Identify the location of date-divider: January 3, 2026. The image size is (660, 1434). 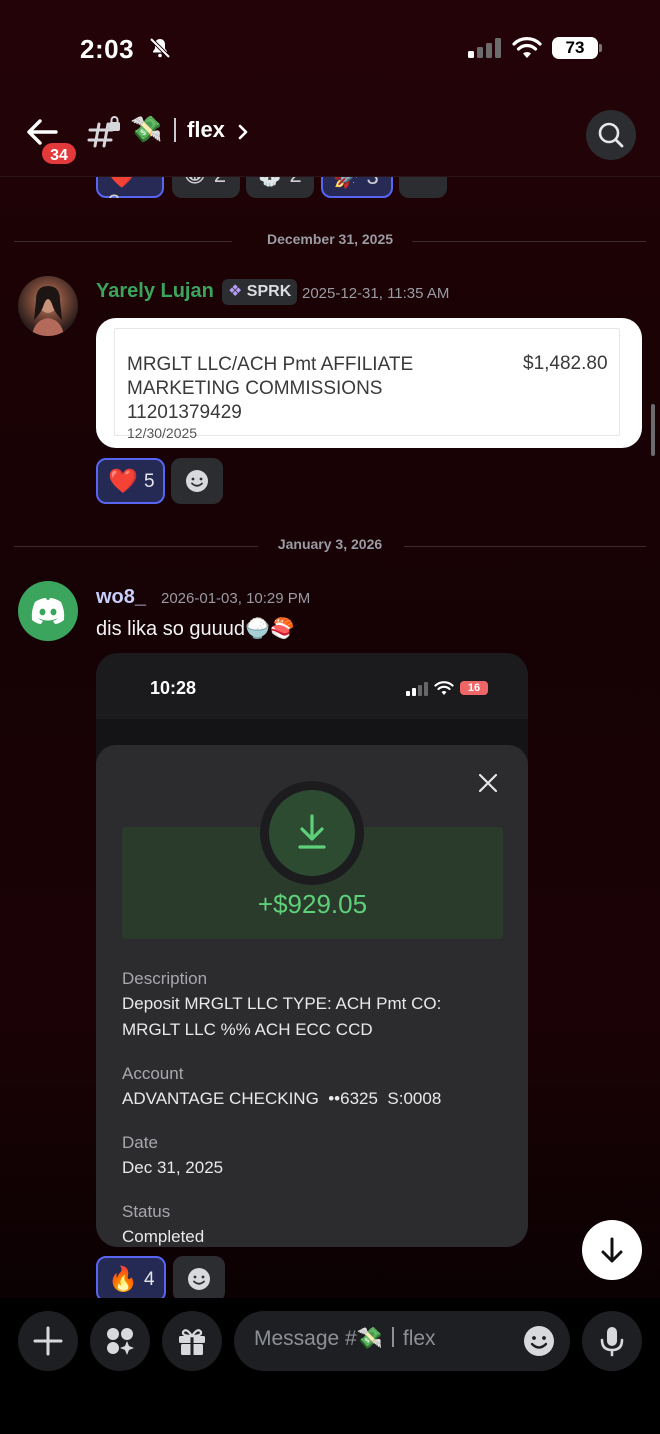
(330, 546).